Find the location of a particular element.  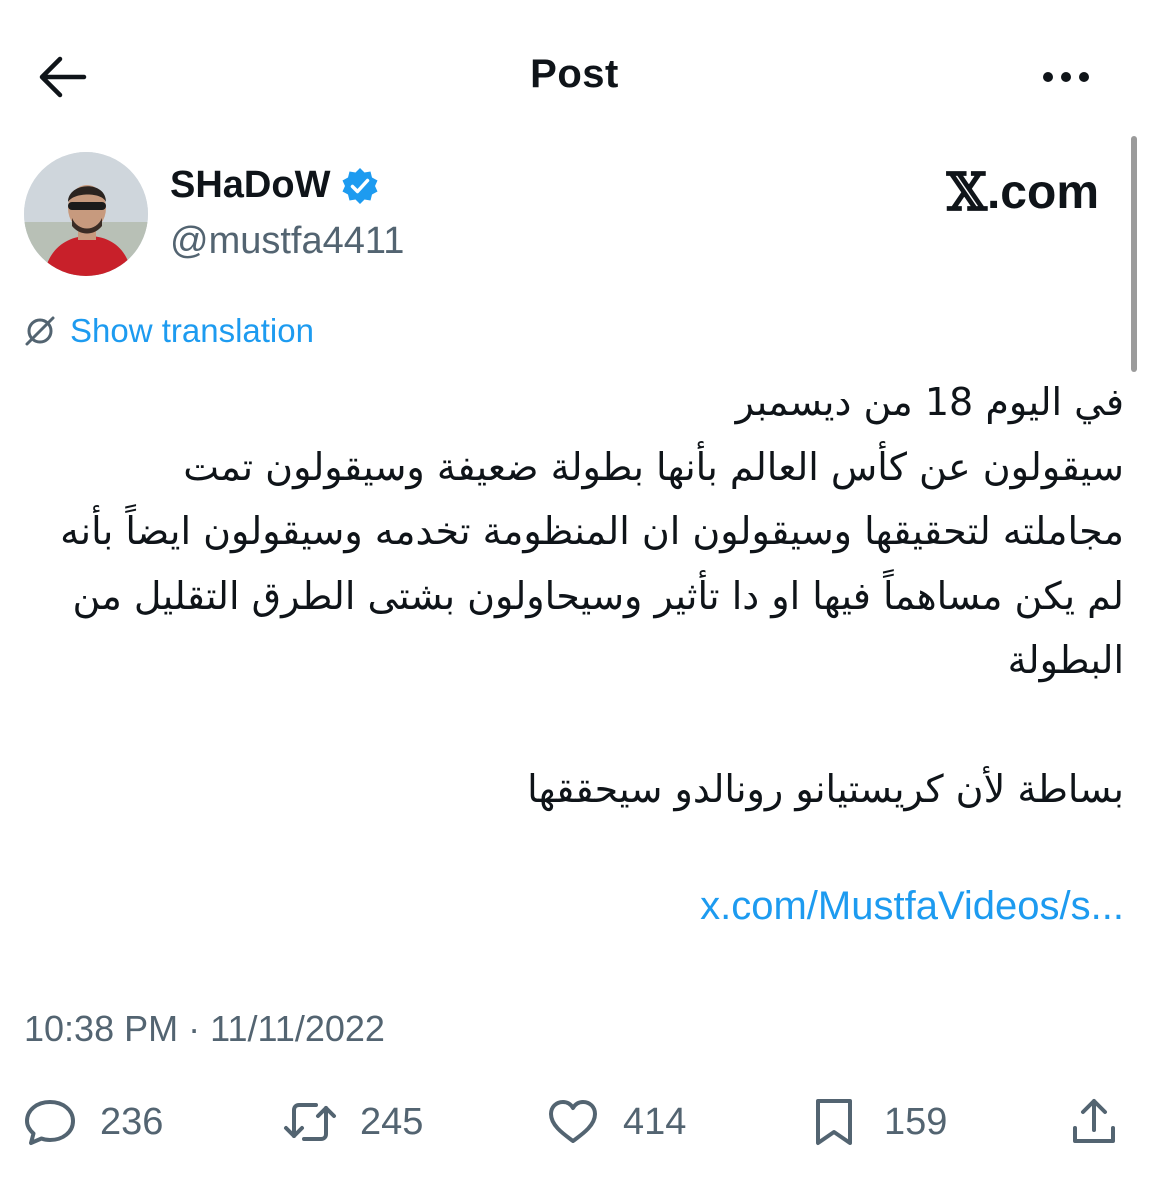

bookmark-count: 159 is located at coordinates (916, 1121).